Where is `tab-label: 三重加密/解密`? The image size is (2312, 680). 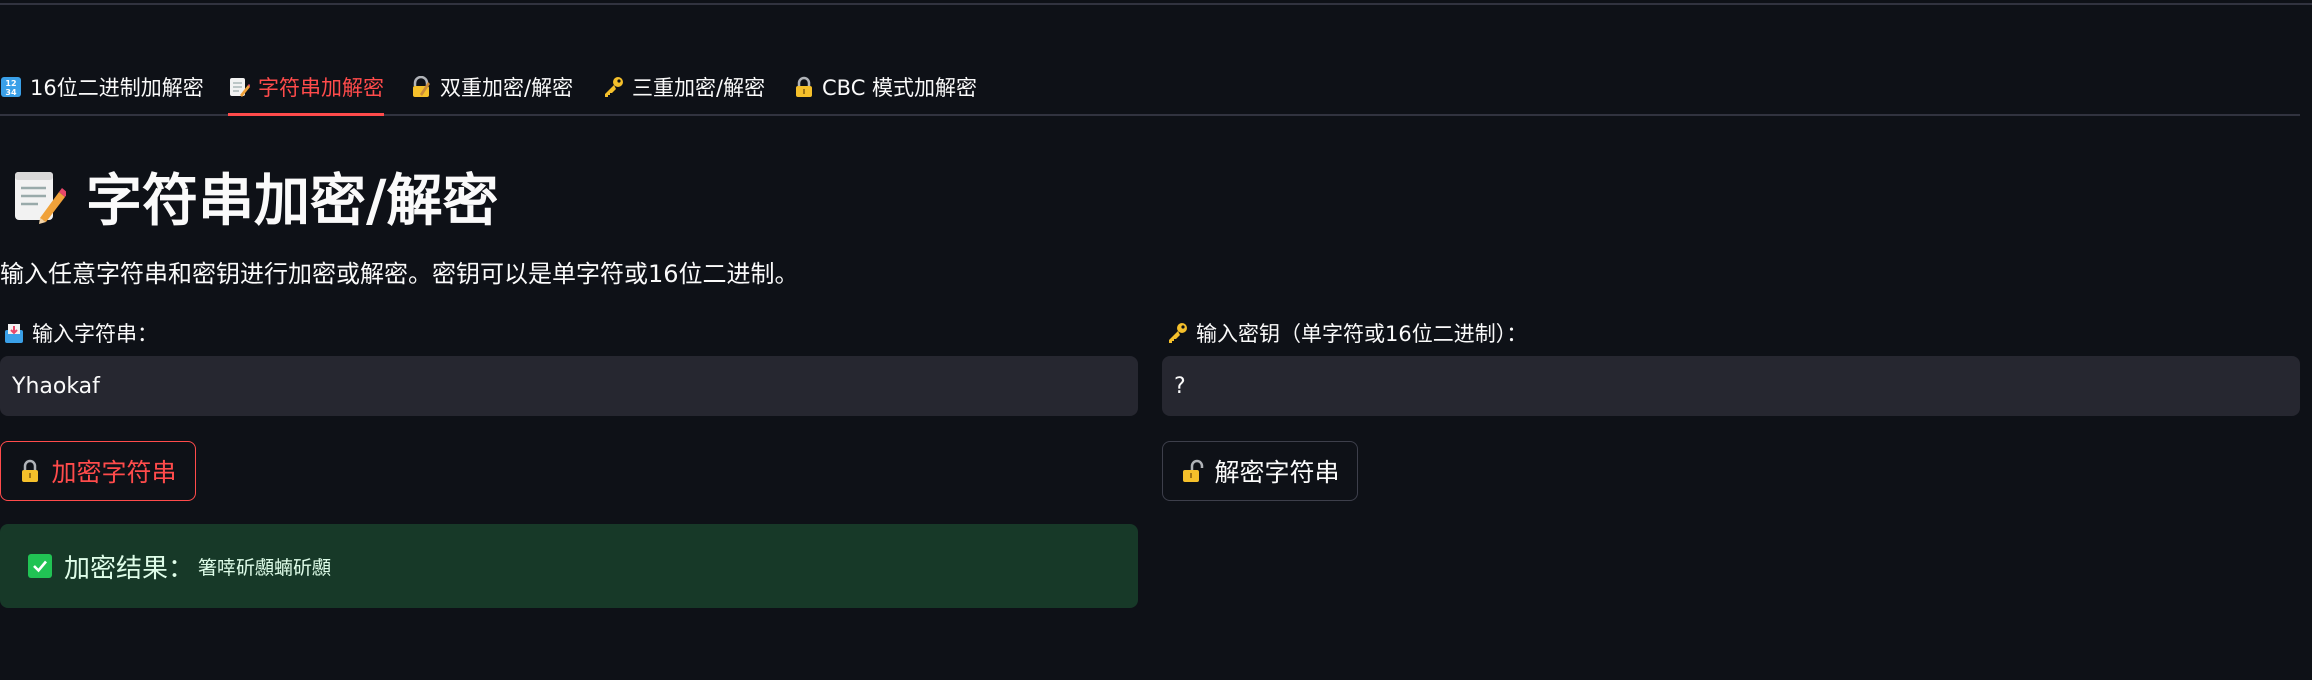 tab-label: 三重加密/解密 is located at coordinates (699, 88).